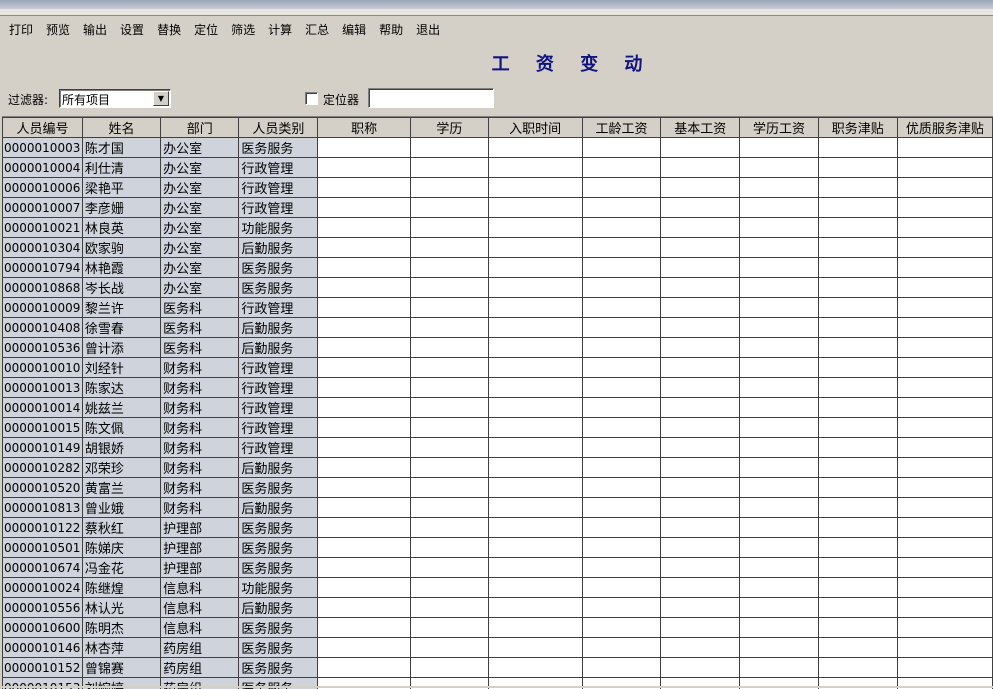 The width and height of the screenshot is (993, 689). What do you see at coordinates (243, 30) in the screenshot?
I see `menu-button: 筛选` at bounding box center [243, 30].